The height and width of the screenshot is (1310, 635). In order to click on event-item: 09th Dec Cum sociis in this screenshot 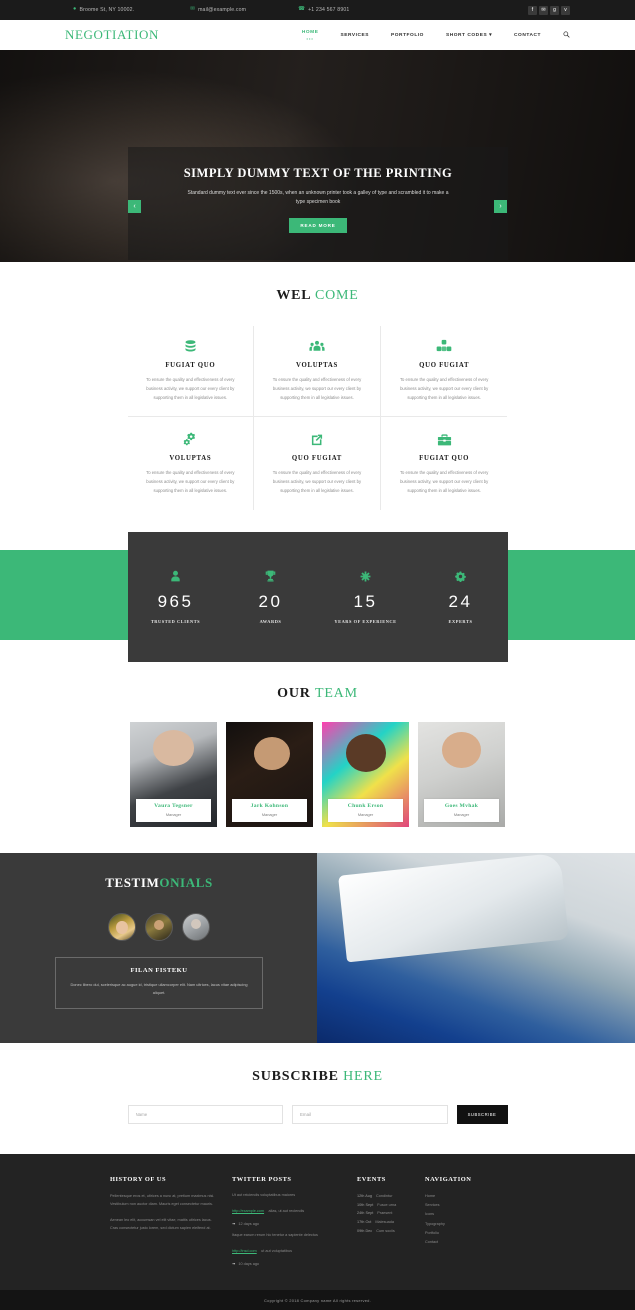, I will do `click(391, 1231)`.